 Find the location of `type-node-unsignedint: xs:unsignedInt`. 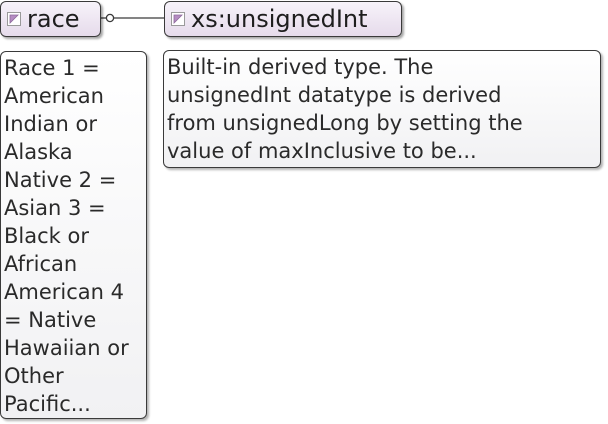

type-node-unsignedint: xs:unsignedInt is located at coordinates (283, 19).